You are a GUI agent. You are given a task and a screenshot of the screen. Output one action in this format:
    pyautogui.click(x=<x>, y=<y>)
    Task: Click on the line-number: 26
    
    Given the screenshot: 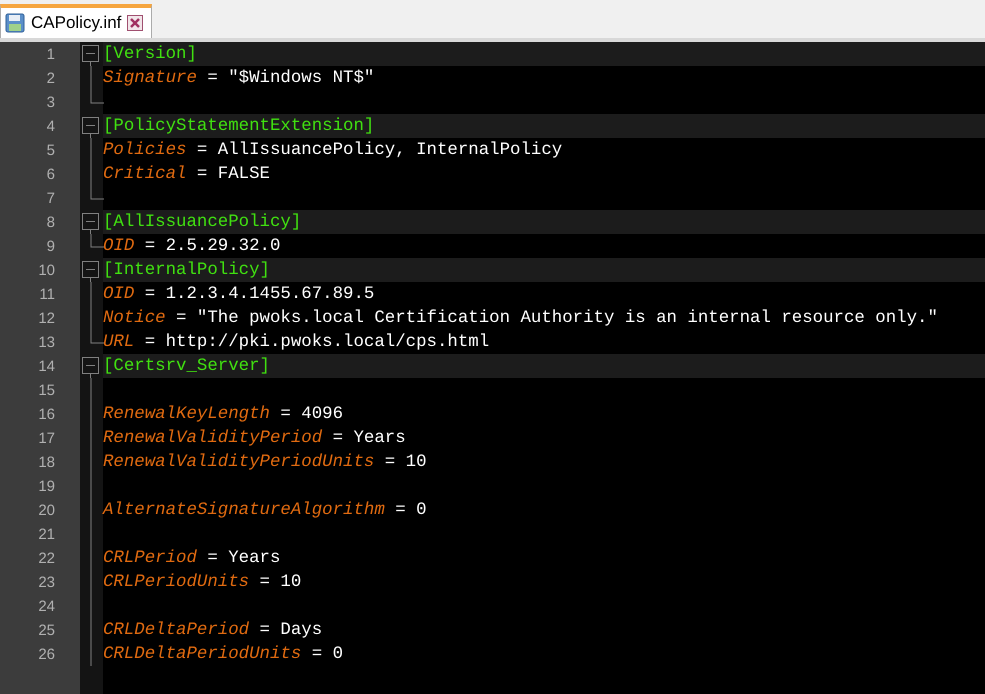 What is the action you would take?
    pyautogui.click(x=46, y=654)
    